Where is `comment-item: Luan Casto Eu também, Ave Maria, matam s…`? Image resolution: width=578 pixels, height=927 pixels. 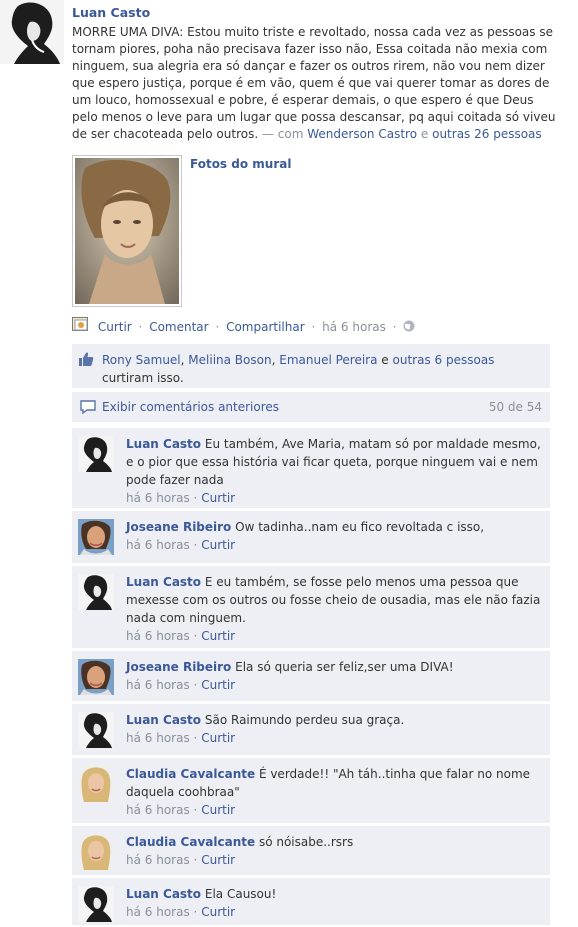 comment-item: Luan Casto Eu também, Ave Maria, matam s… is located at coordinates (311, 468).